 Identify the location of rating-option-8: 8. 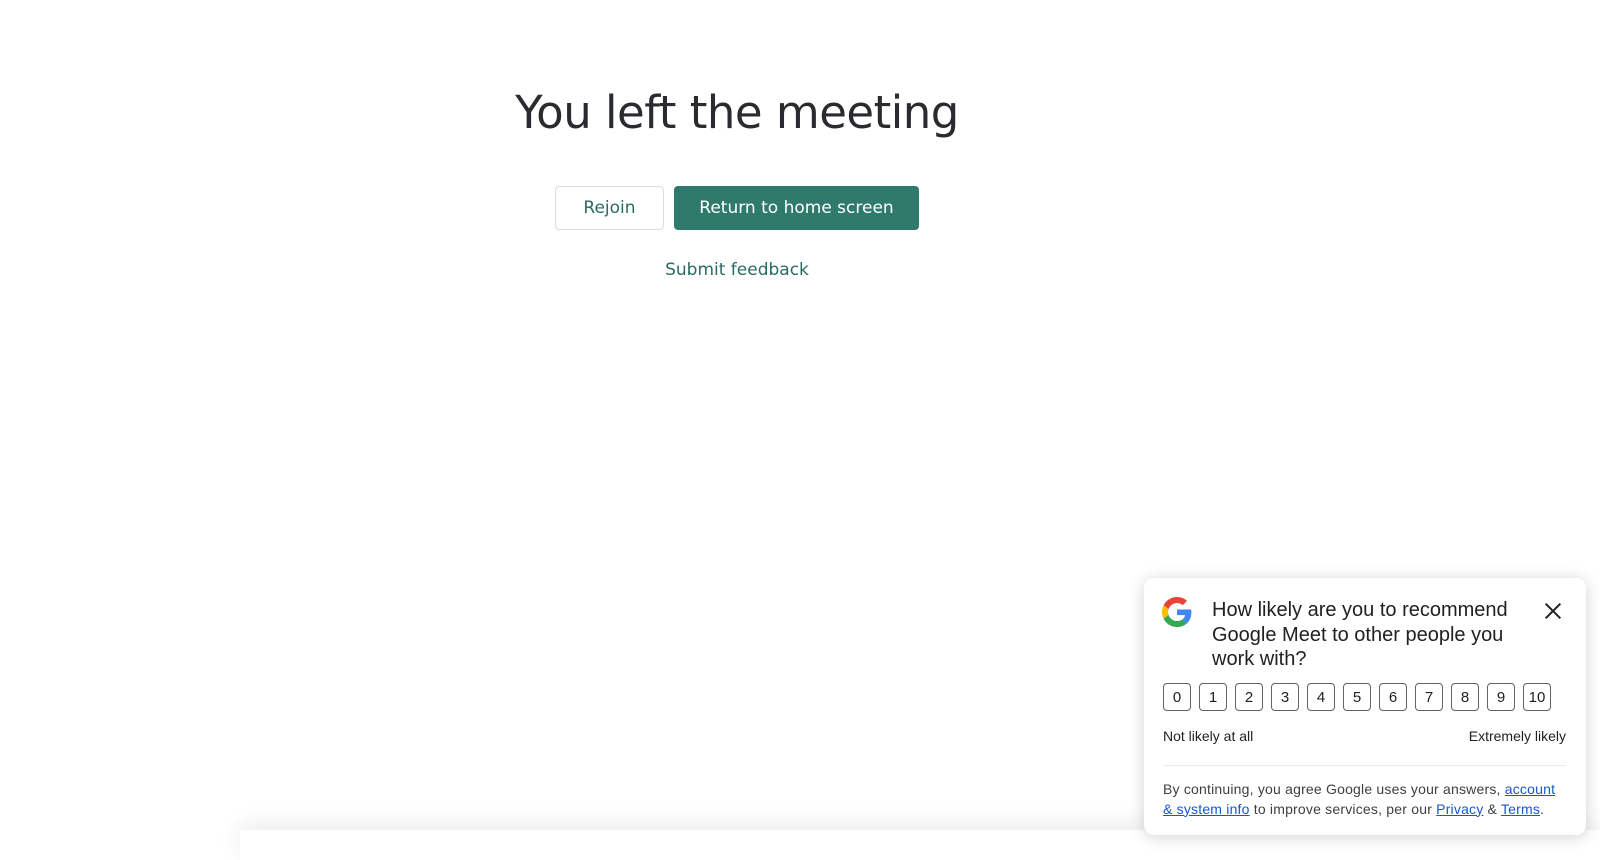
(1465, 697).